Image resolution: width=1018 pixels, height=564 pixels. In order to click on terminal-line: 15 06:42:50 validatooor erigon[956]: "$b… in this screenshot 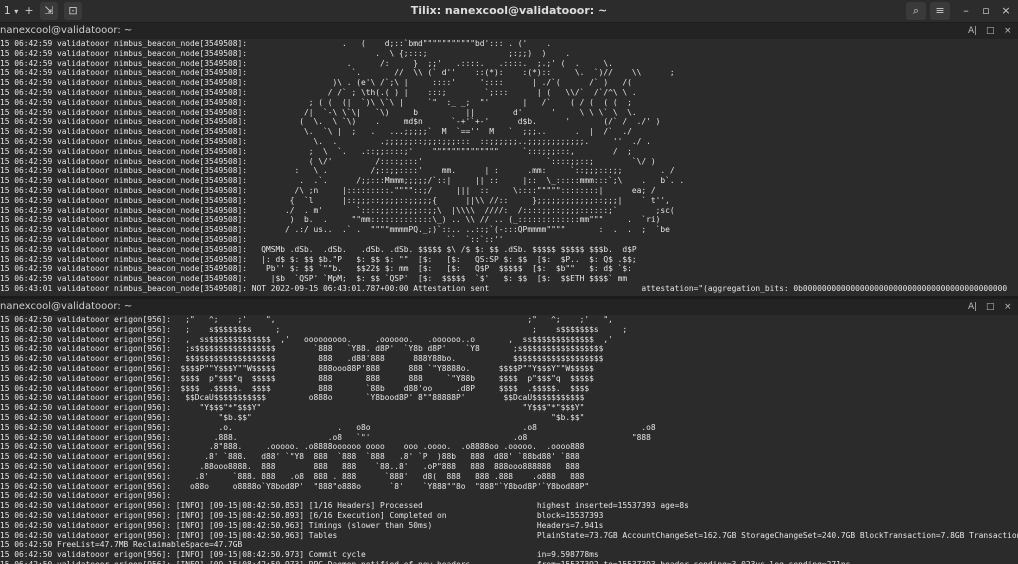, I will do `click(292, 417)`.